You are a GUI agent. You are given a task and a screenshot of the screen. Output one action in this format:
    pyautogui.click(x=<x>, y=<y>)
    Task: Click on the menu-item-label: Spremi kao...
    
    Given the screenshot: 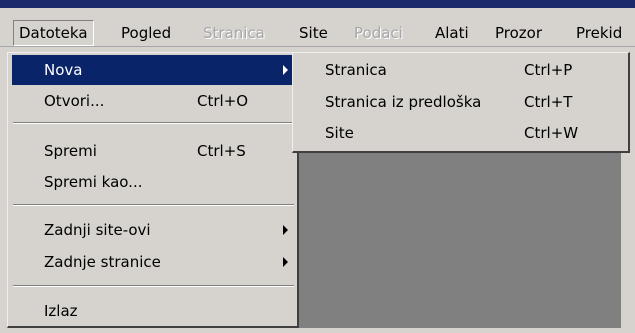 What is the action you would take?
    pyautogui.click(x=93, y=182)
    